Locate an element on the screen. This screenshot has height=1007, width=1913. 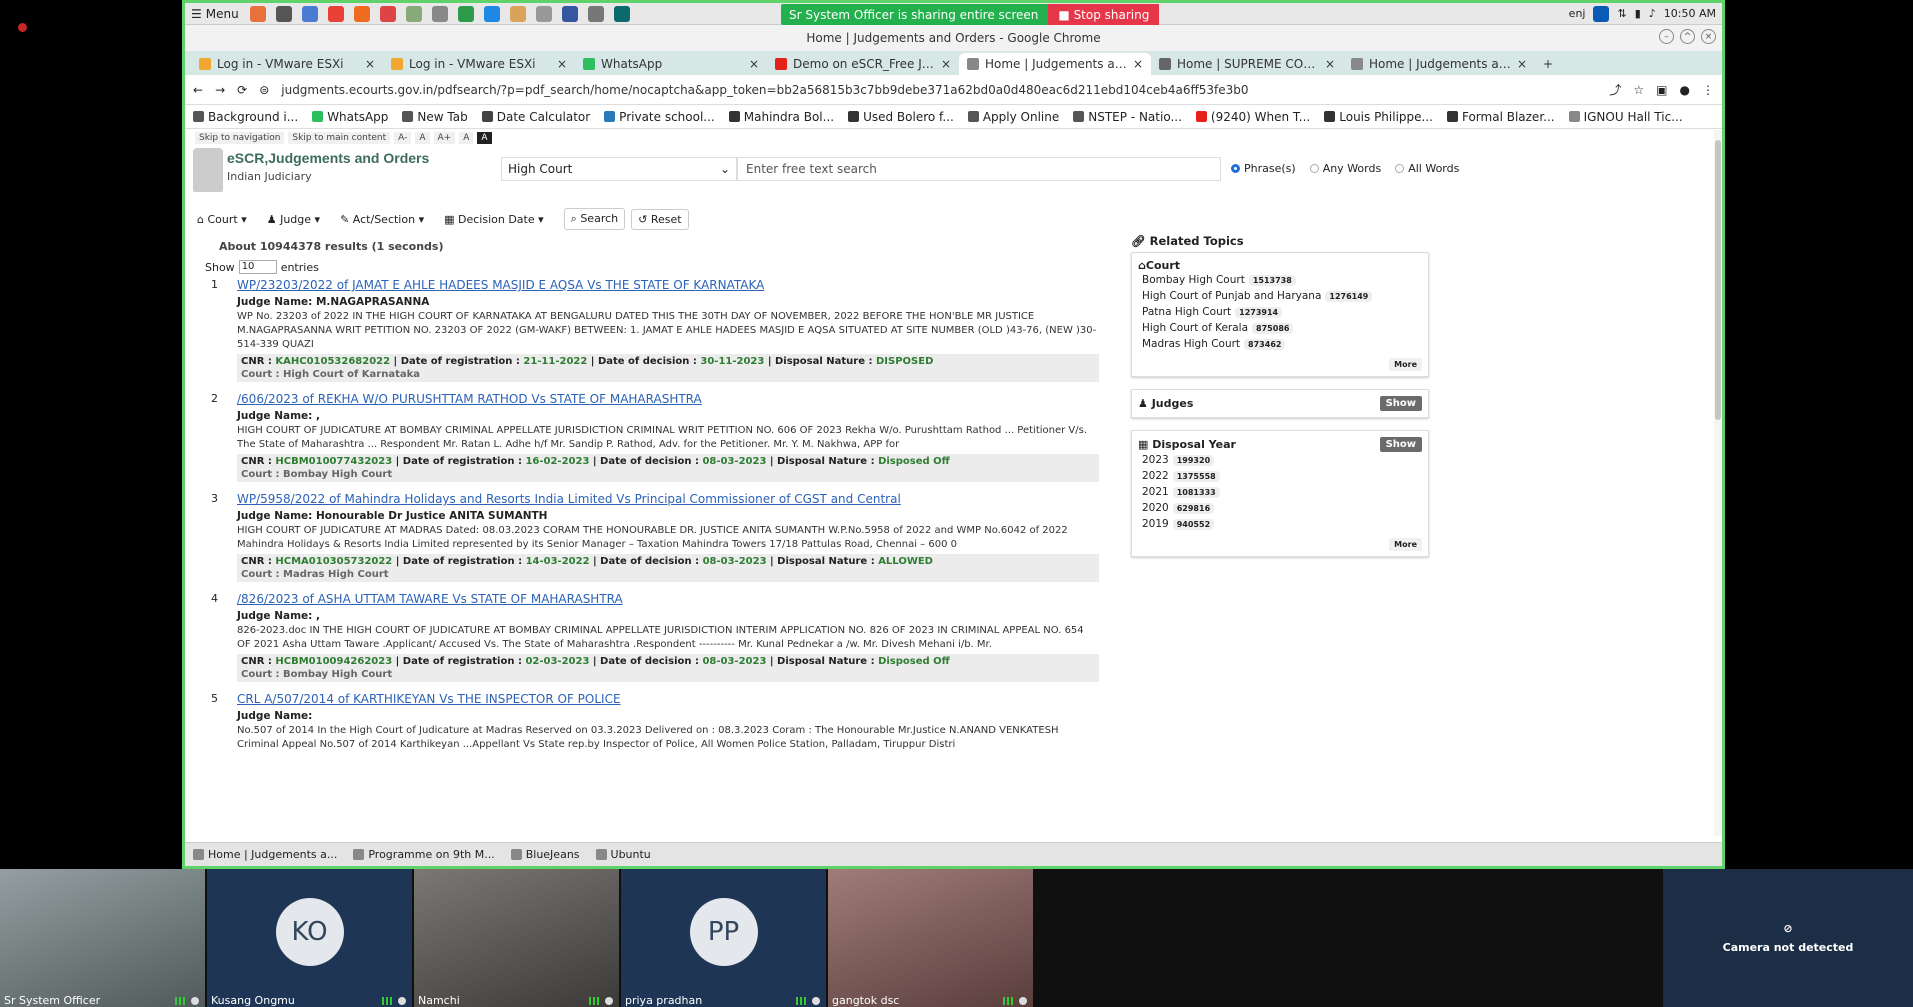
skip-main-link: Skip to main content is located at coordinates (339, 138).